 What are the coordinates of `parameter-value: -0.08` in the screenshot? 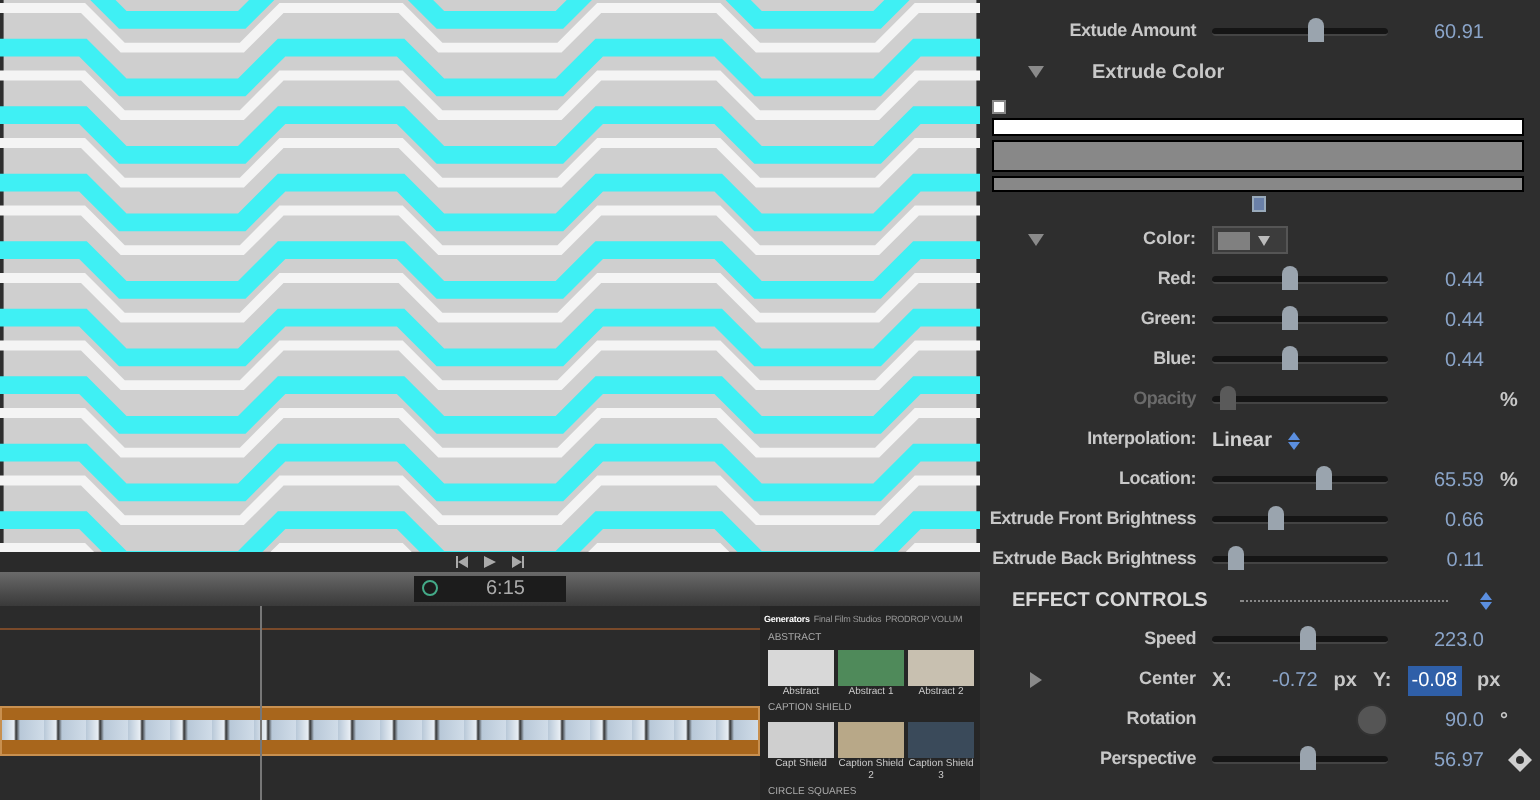 It's located at (1434, 680).